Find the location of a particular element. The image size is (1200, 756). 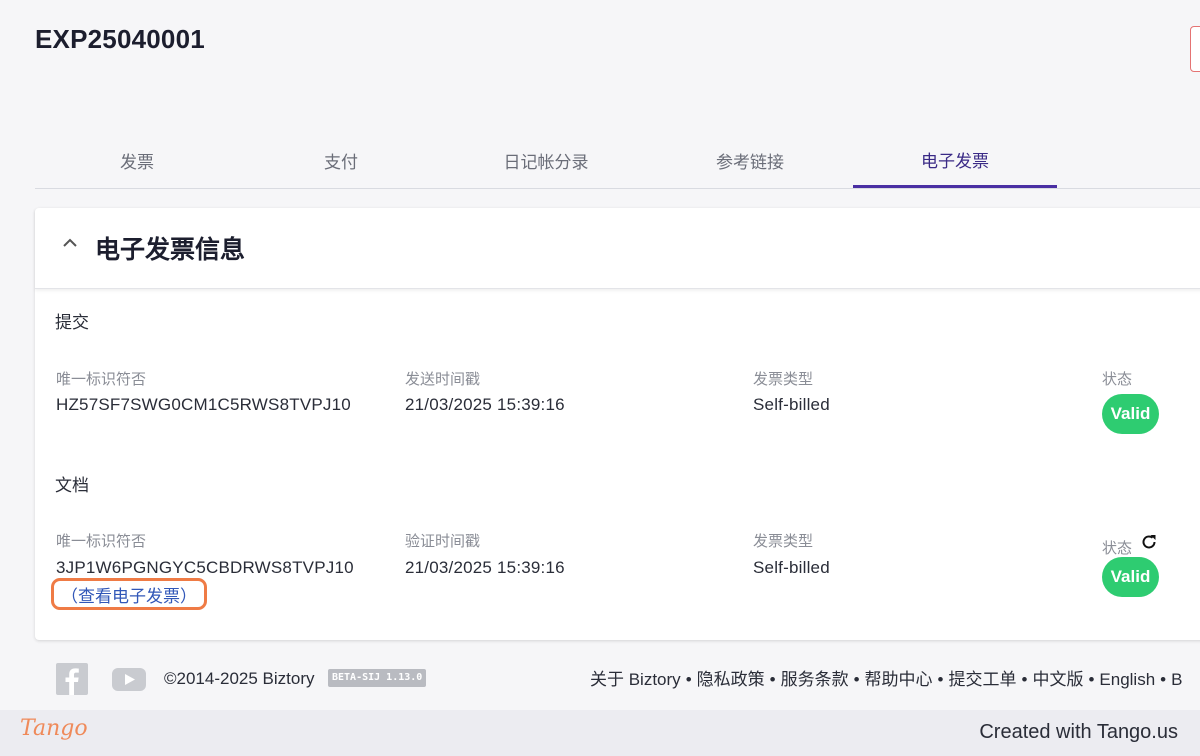

tab-reference-links: 参考链接 is located at coordinates (750, 160).